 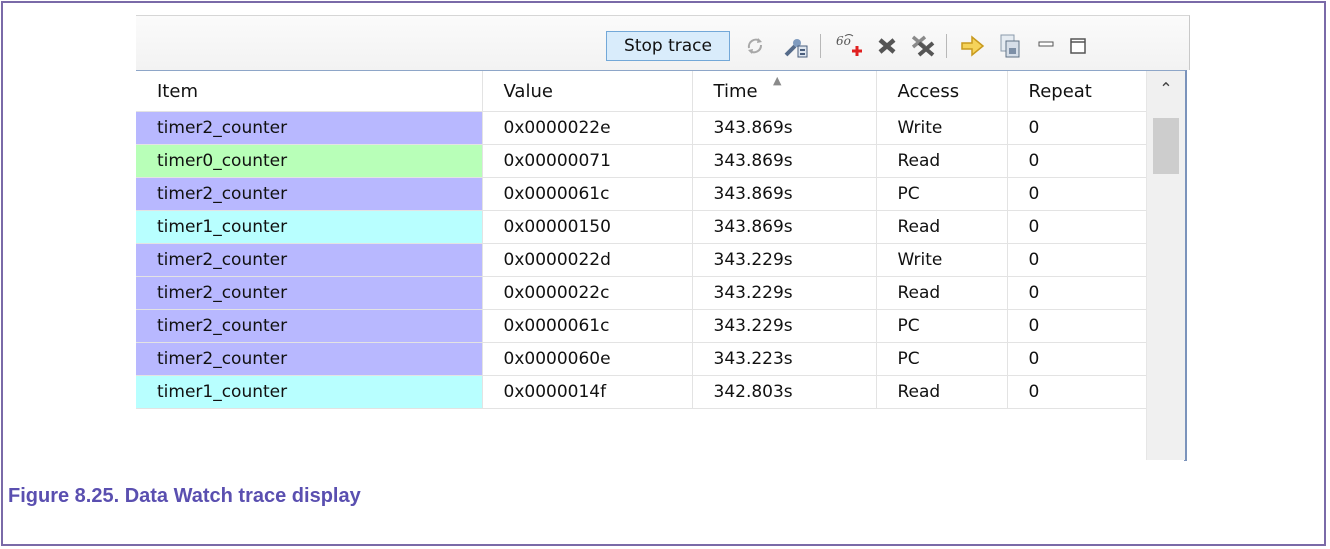 I want to click on table-row: timer2_counter 0x0000060e 343.223s PC 0, so click(x=641, y=359).